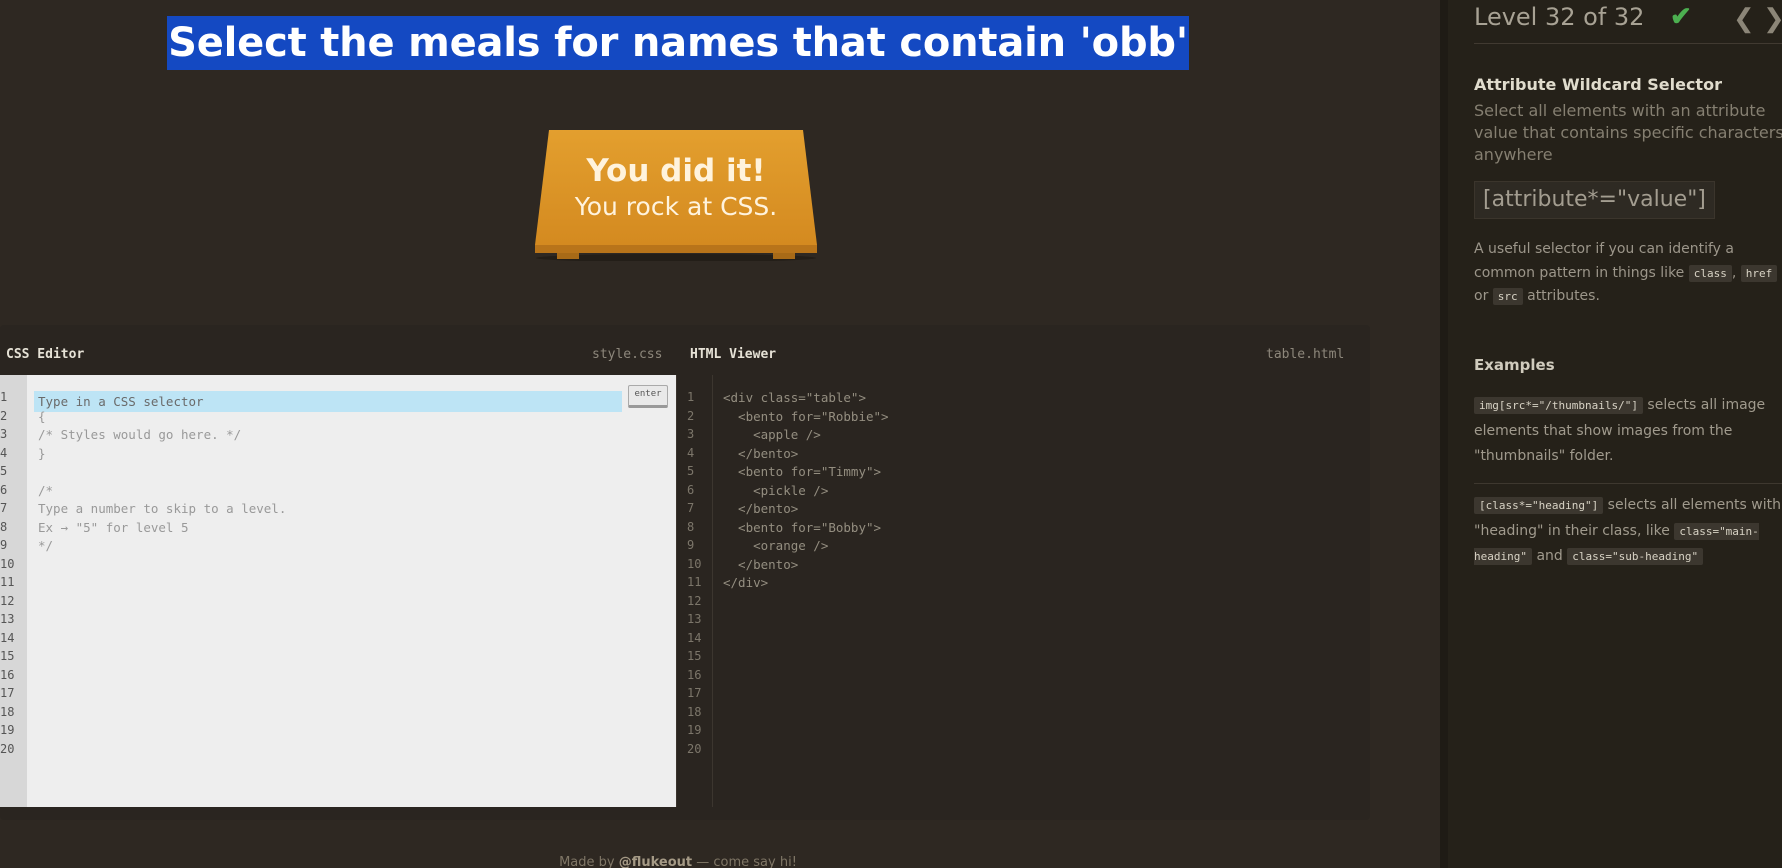 This screenshot has width=1782, height=868. I want to click on html-line-number: 18, so click(694, 711).